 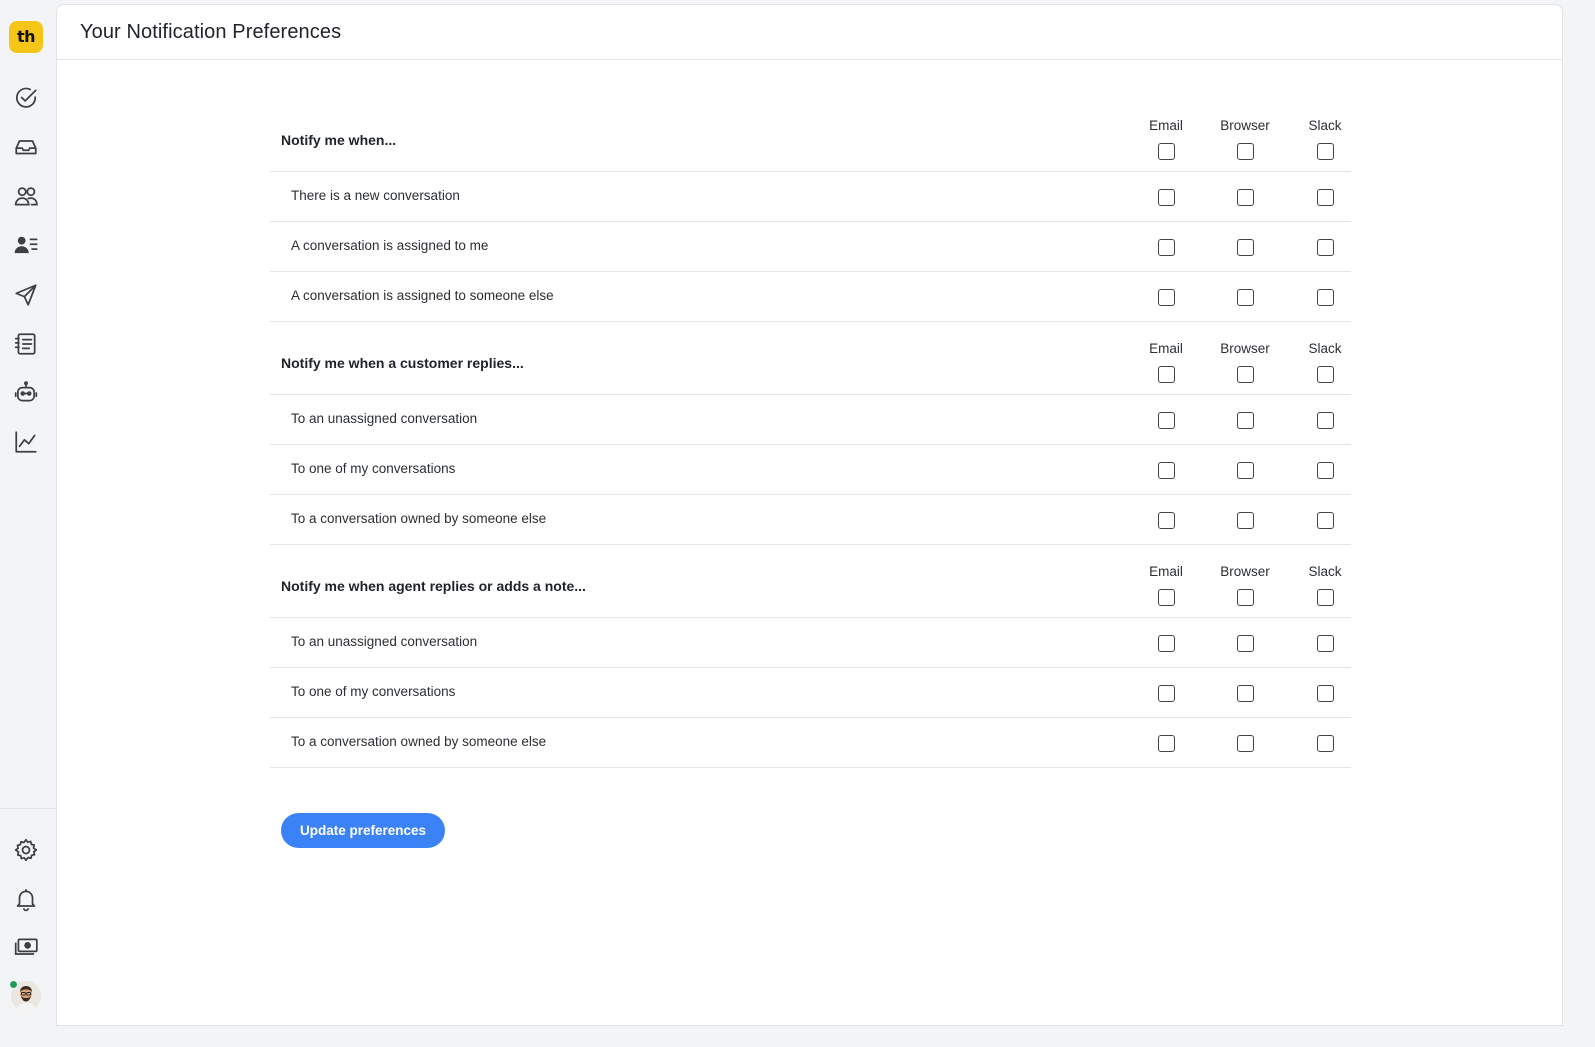 What do you see at coordinates (26, 850) in the screenshot?
I see `settings-icon` at bounding box center [26, 850].